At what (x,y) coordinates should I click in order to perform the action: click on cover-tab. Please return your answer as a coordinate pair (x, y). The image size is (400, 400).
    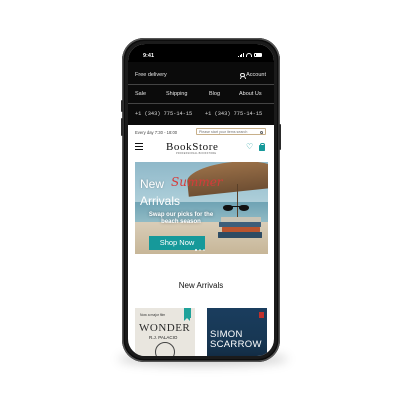
    Looking at the image, I should click on (261, 315).